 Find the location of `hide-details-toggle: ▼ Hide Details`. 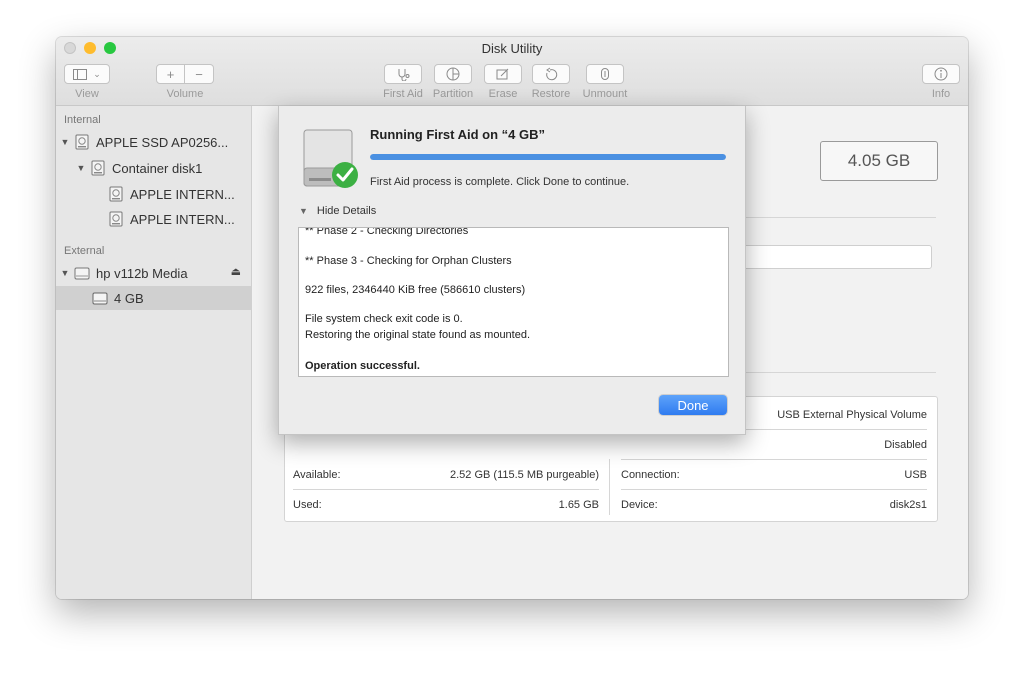

hide-details-toggle: ▼ Hide Details is located at coordinates (337, 211).